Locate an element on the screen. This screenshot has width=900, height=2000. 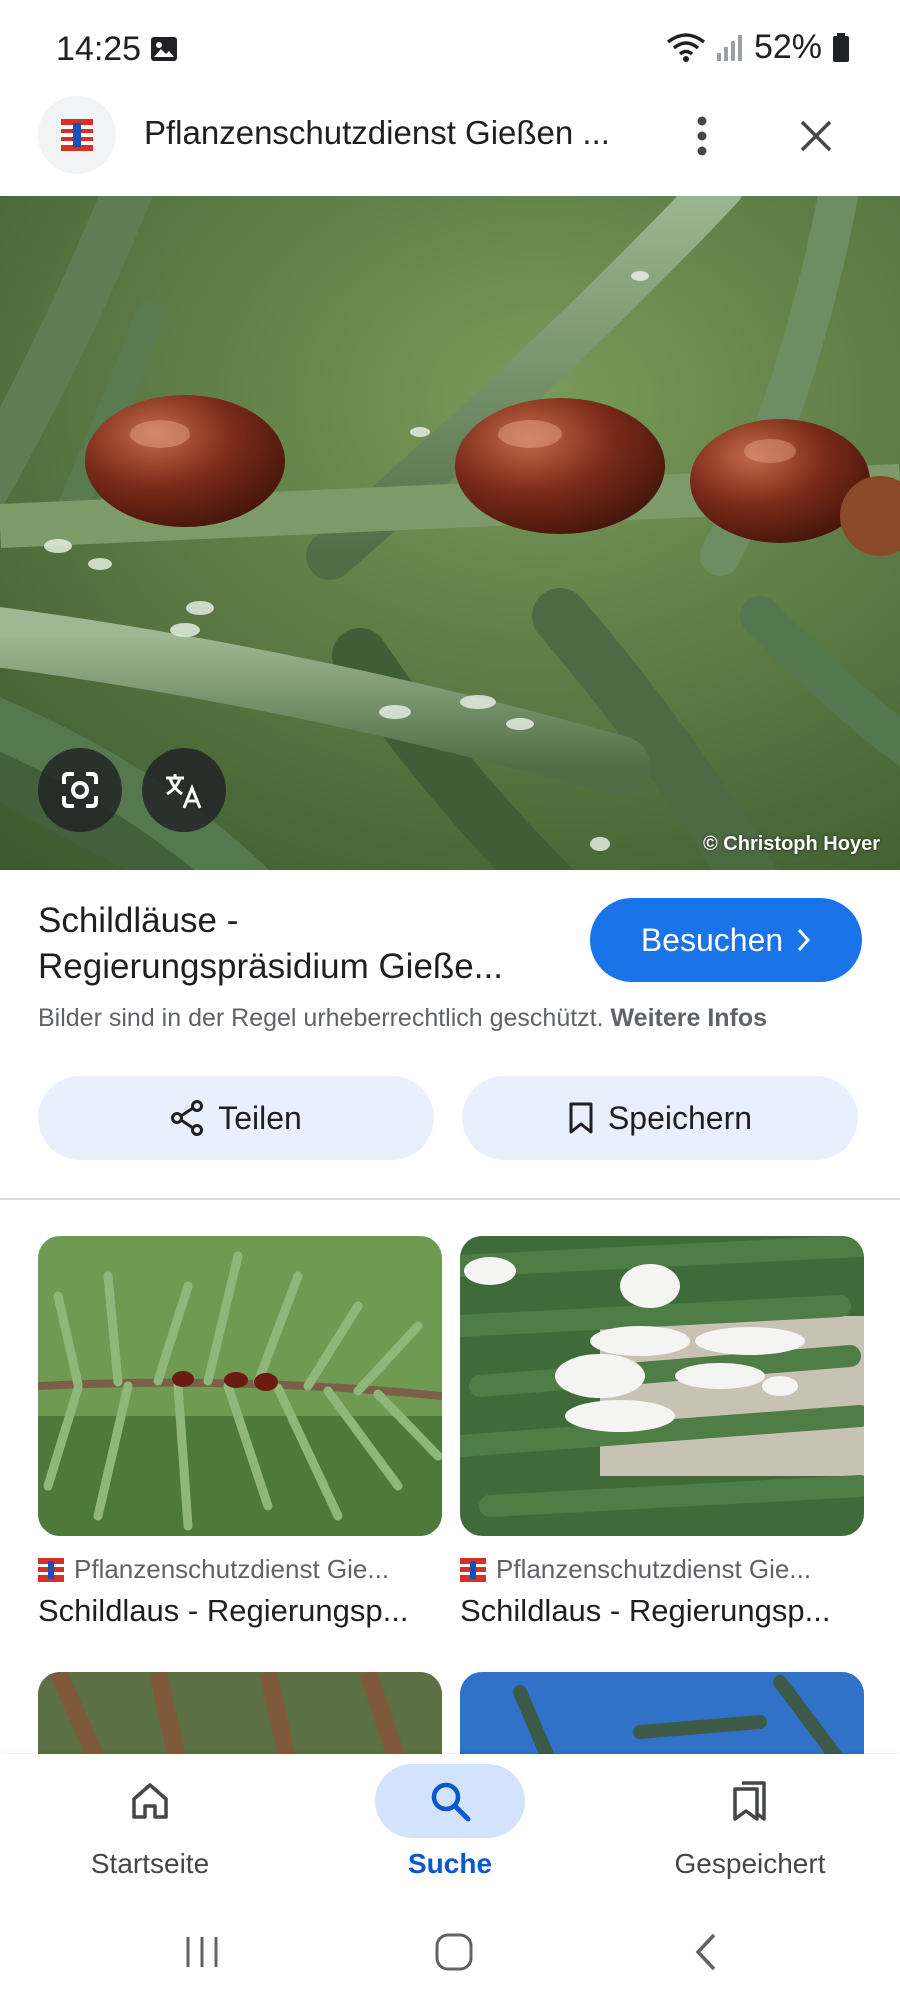
nav-search-label: Suche is located at coordinates (450, 1863).